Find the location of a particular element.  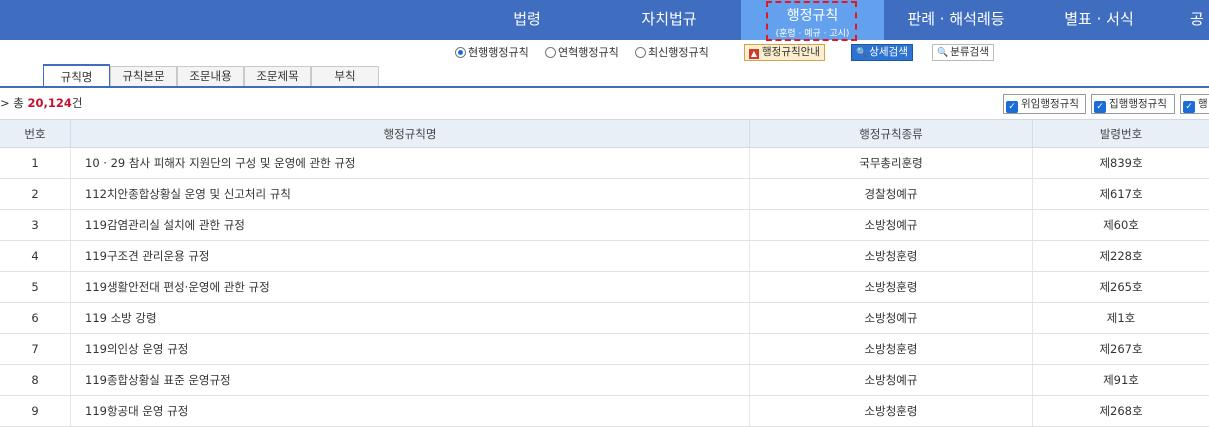

nav-item-local-law: 자치법규 is located at coordinates (669, 20).